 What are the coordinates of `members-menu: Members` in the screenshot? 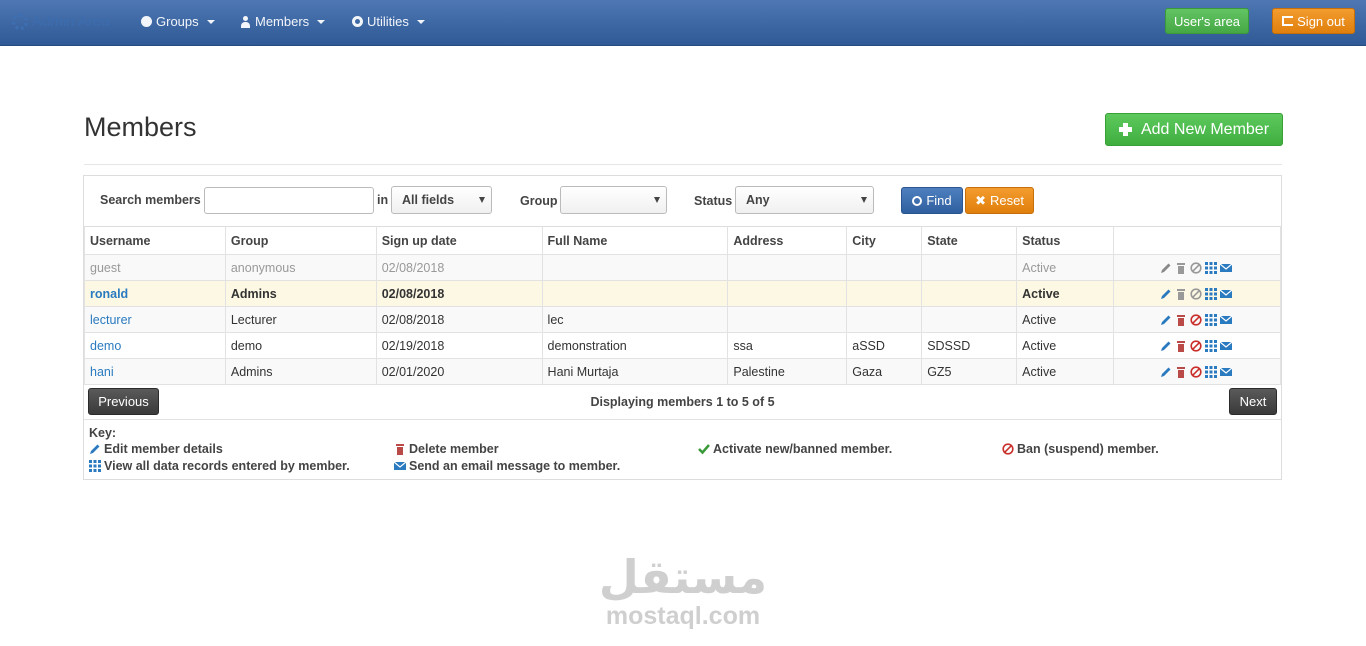 It's located at (283, 21).